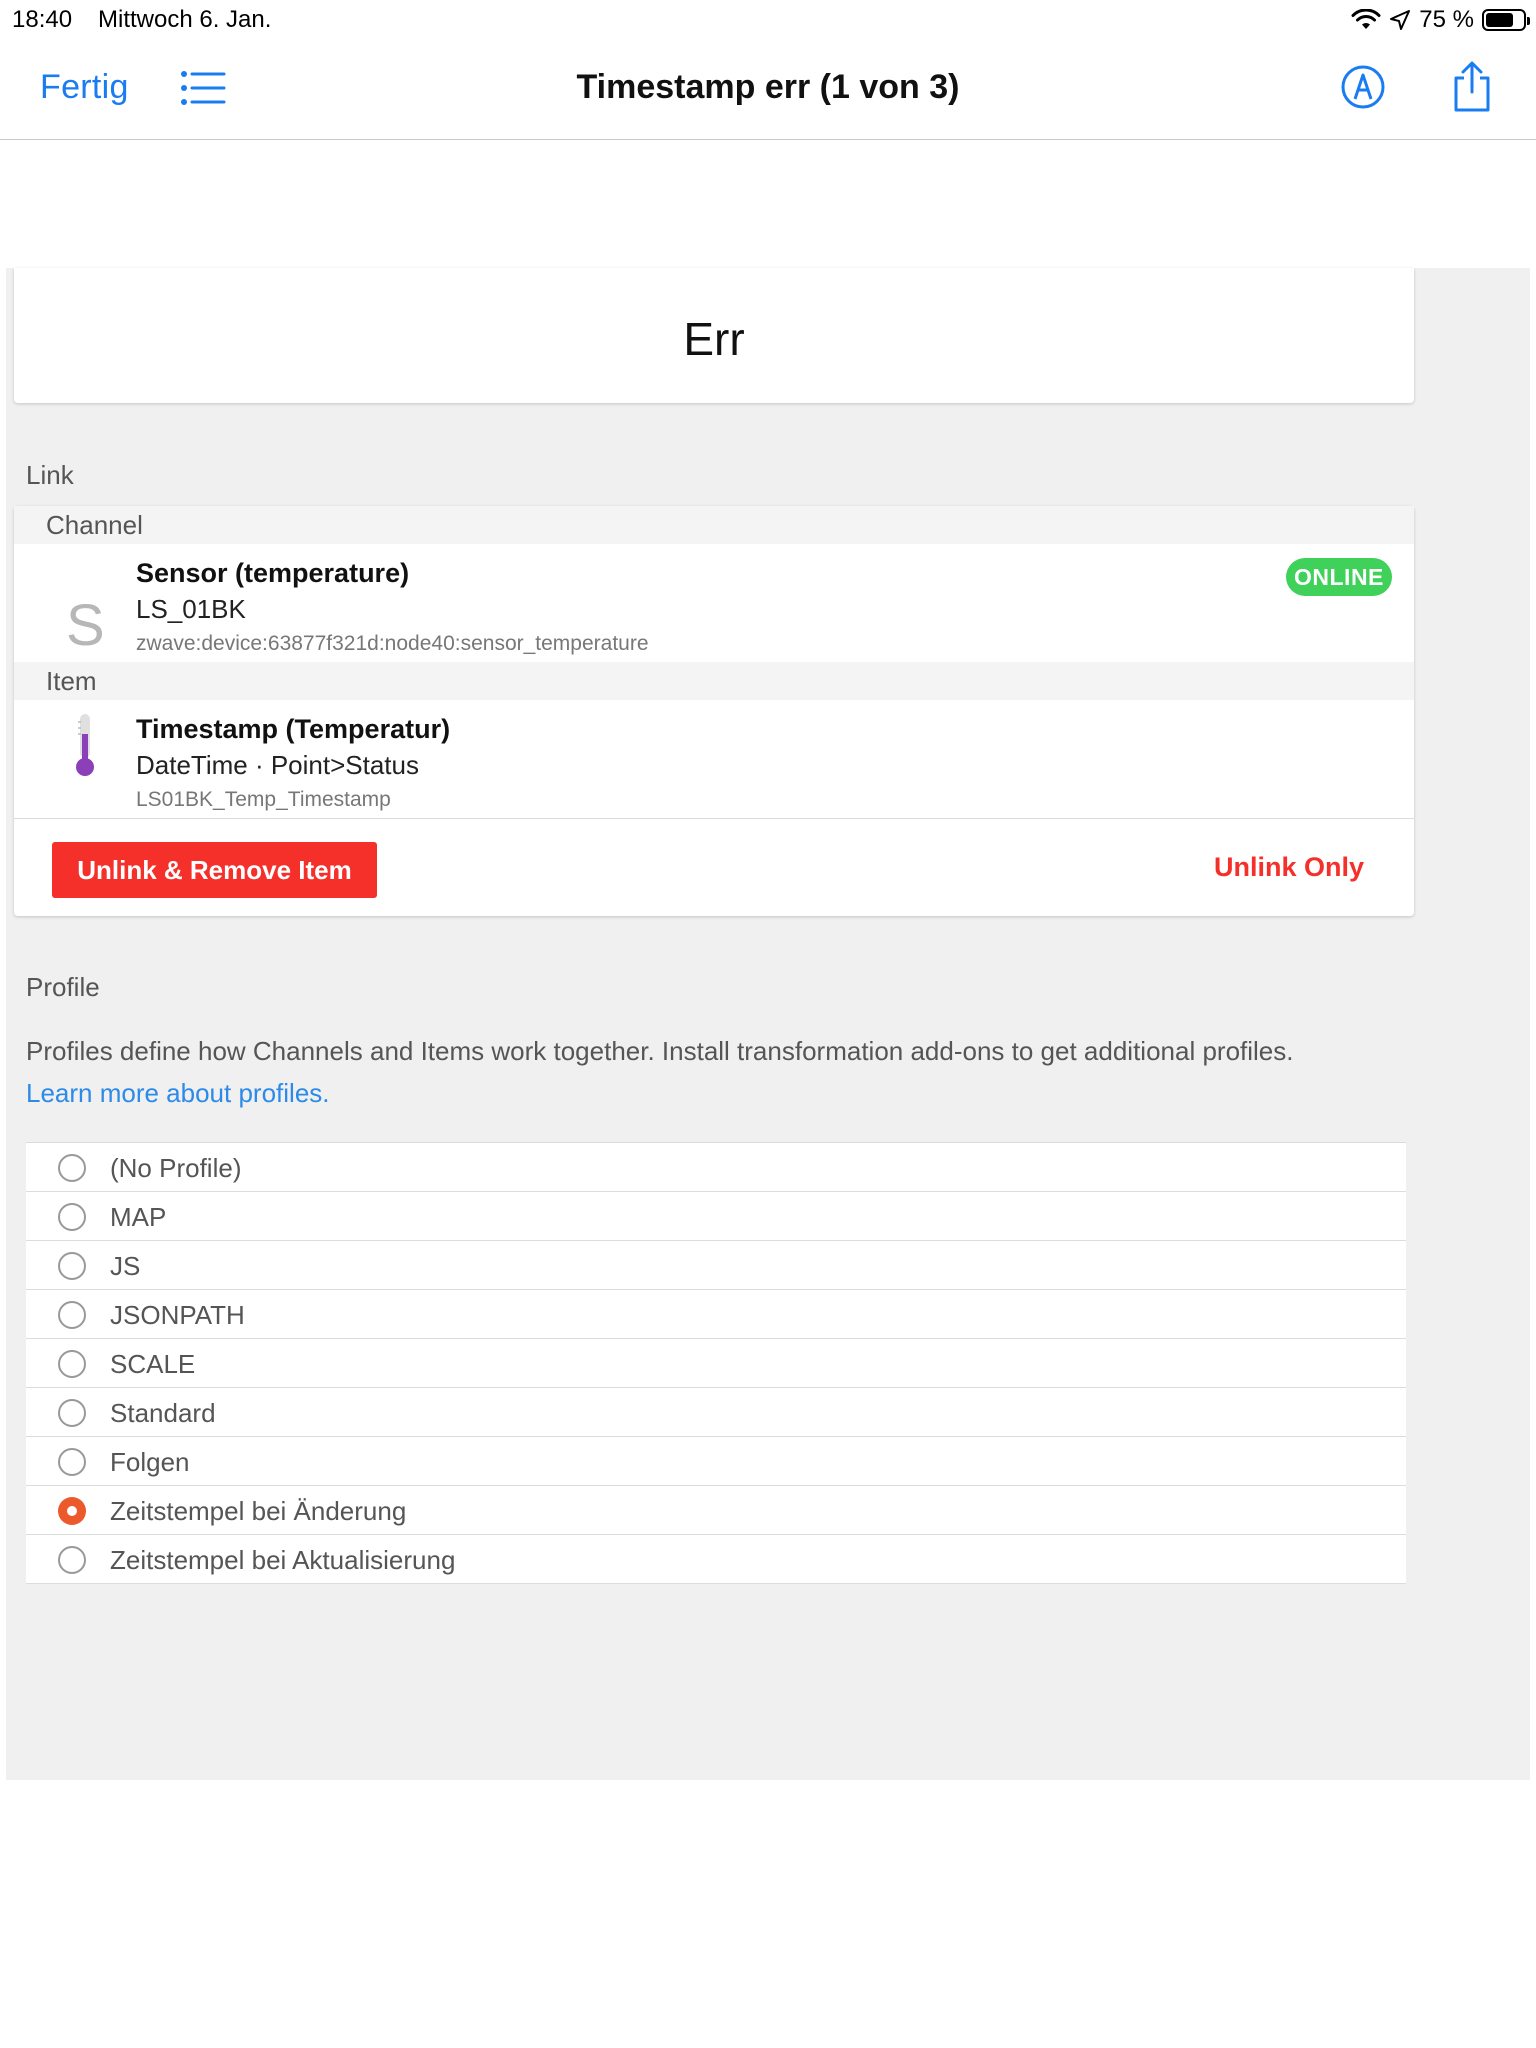 The height and width of the screenshot is (2048, 1536). Describe the element at coordinates (716, 1559) in the screenshot. I see `profile-option: Zeitstempel bei Aktualisierung` at that location.